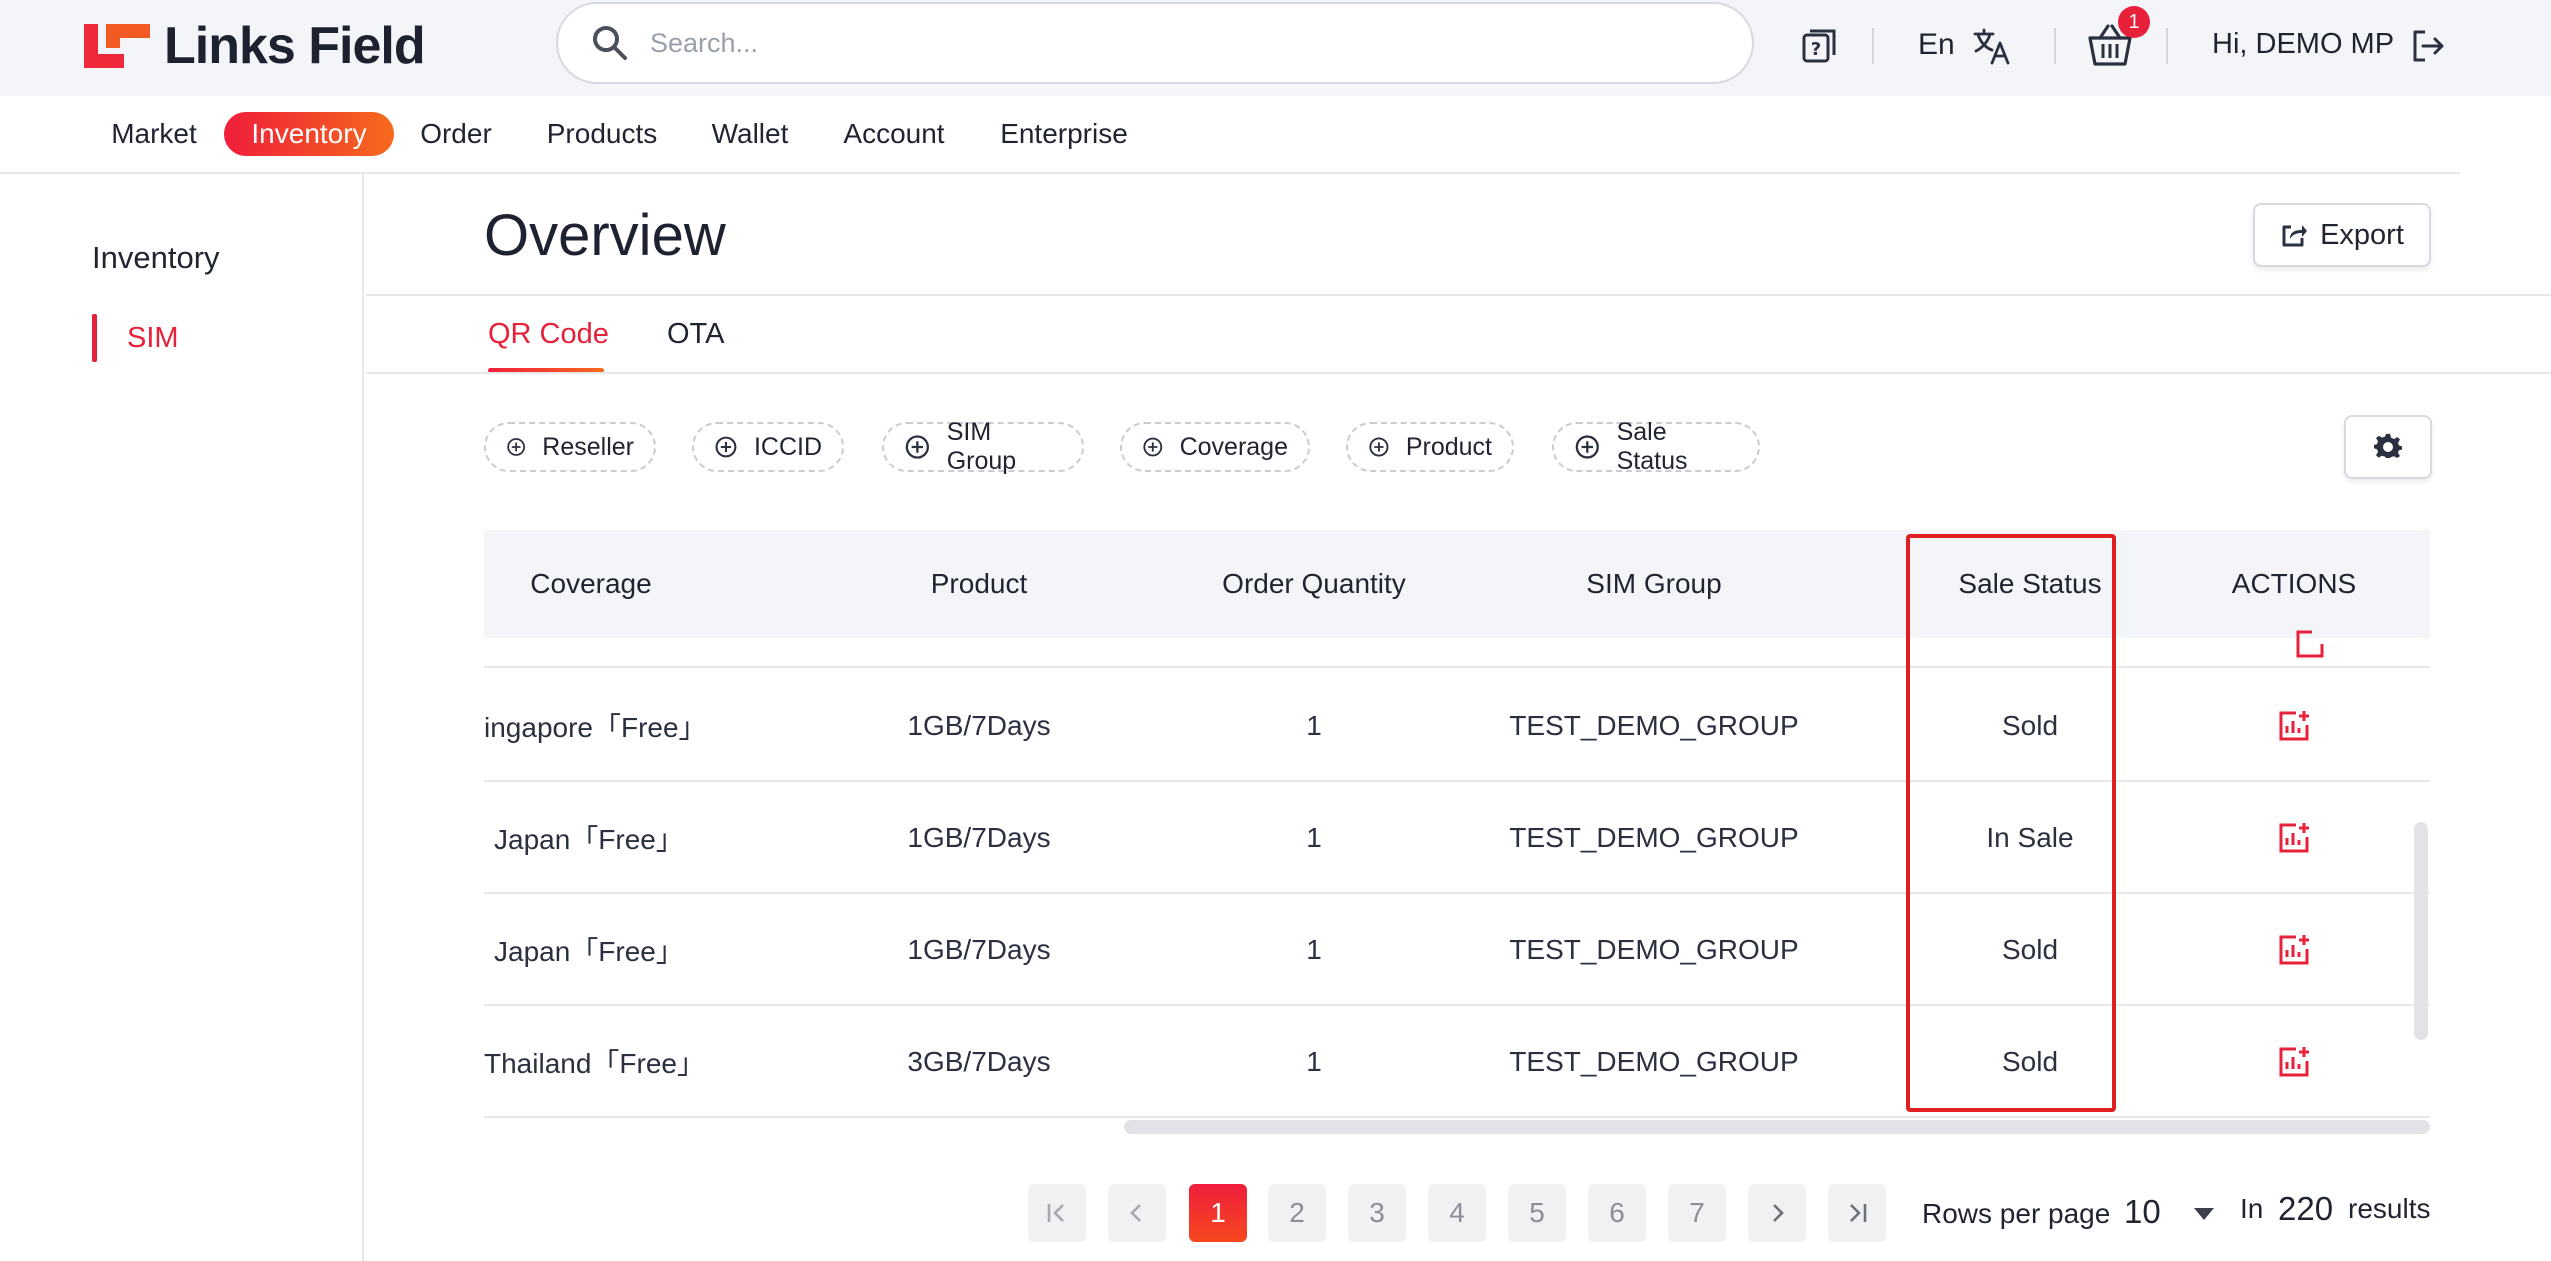  What do you see at coordinates (1448, 446) in the screenshot?
I see `filter-chip-label: Product` at bounding box center [1448, 446].